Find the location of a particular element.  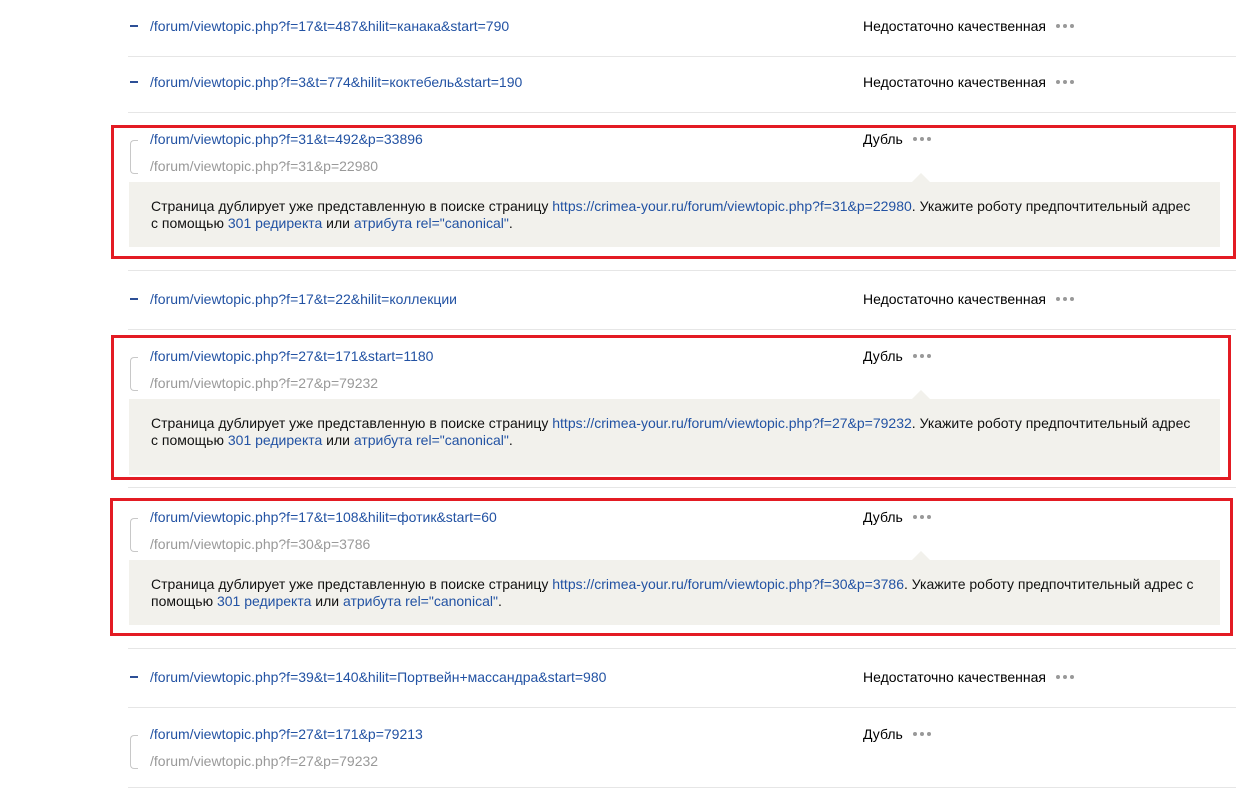

page-url-link: /forum/viewtopic.php?f=31&t=492&p=33896 is located at coordinates (286, 139).